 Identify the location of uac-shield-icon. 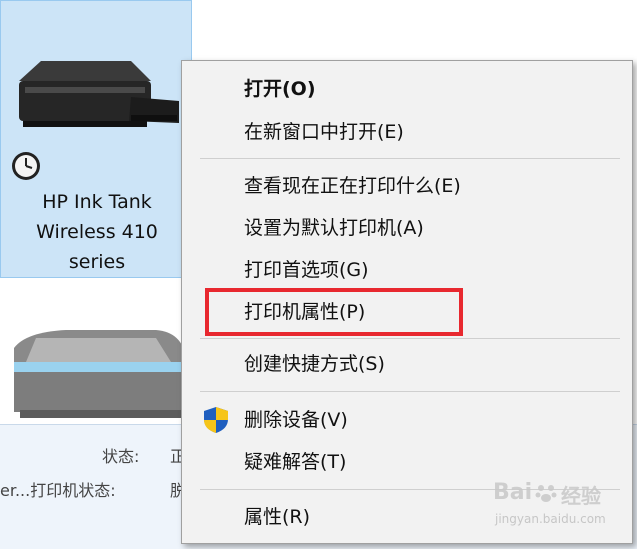
(216, 420).